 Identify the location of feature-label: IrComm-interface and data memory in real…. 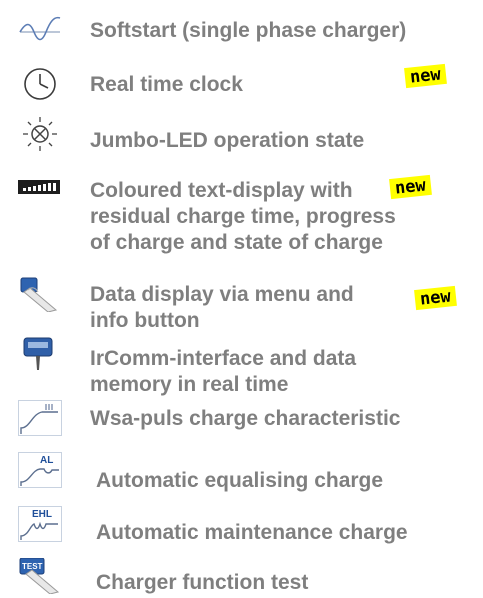
(223, 372).